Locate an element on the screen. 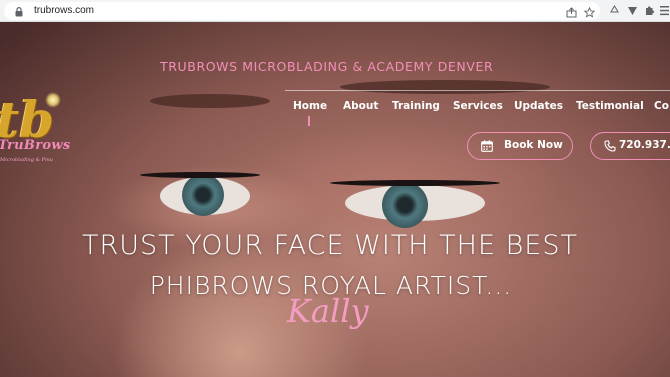 The width and height of the screenshot is (670, 377). share-icon is located at coordinates (571, 12).